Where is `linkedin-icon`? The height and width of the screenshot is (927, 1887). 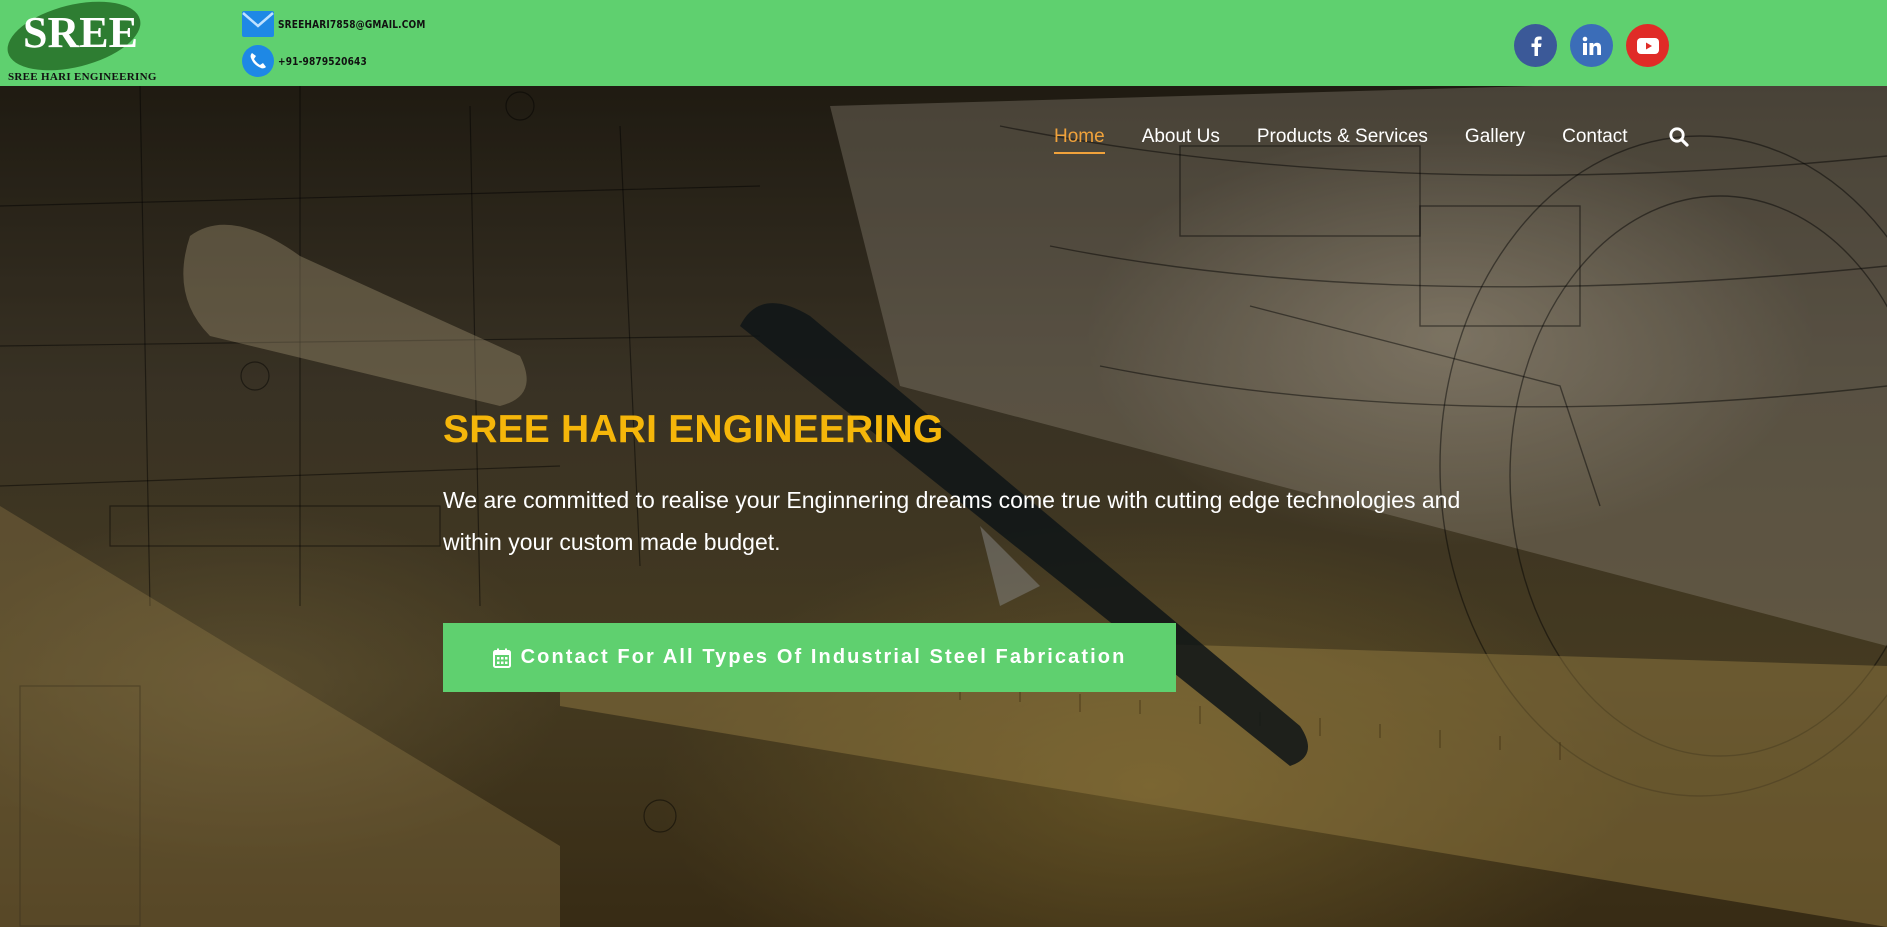
linkedin-icon is located at coordinates (1591, 45).